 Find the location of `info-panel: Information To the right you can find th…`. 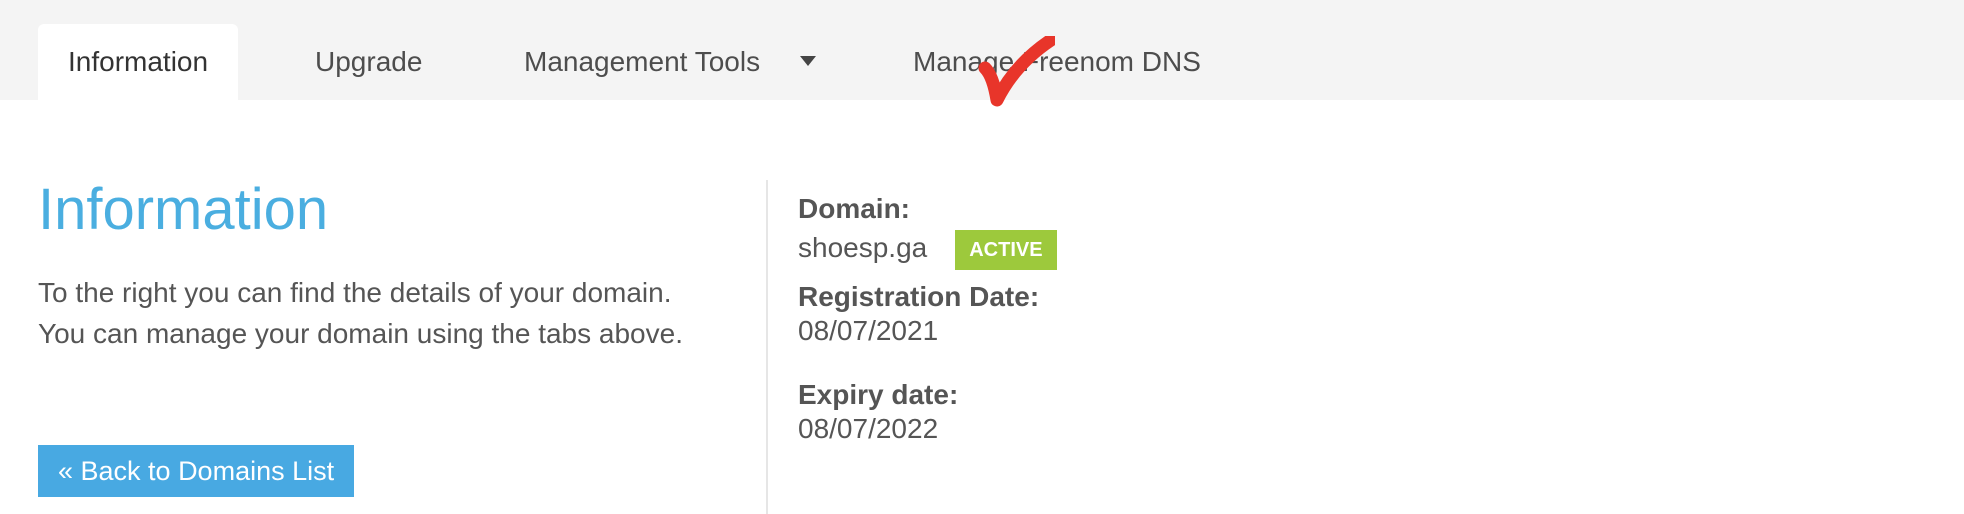

info-panel: Information To the right you can find th… is located at coordinates (388, 262).